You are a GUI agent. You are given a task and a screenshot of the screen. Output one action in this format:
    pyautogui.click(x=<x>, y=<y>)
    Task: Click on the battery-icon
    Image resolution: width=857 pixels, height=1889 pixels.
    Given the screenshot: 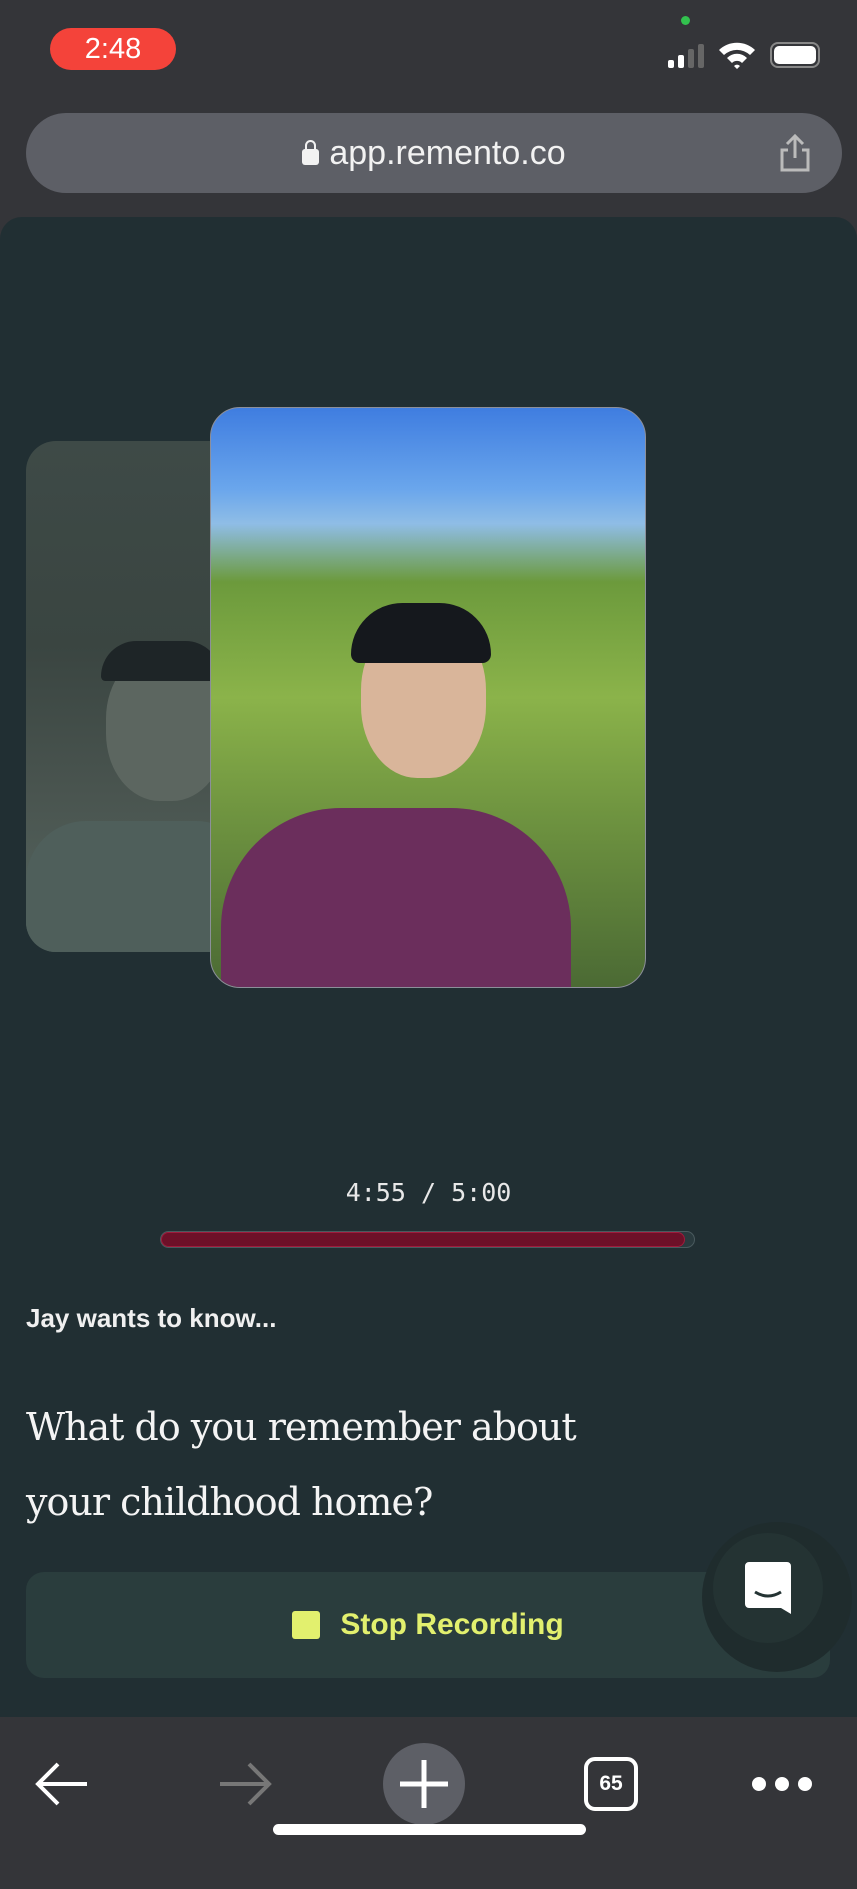 What is the action you would take?
    pyautogui.click(x=795, y=55)
    